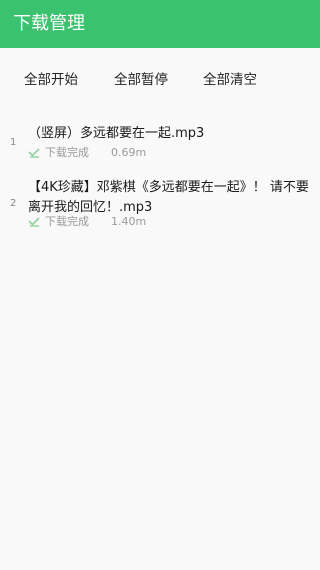 Image resolution: width=320 pixels, height=570 pixels. Describe the element at coordinates (13, 203) in the screenshot. I see `item-index: 2` at that location.